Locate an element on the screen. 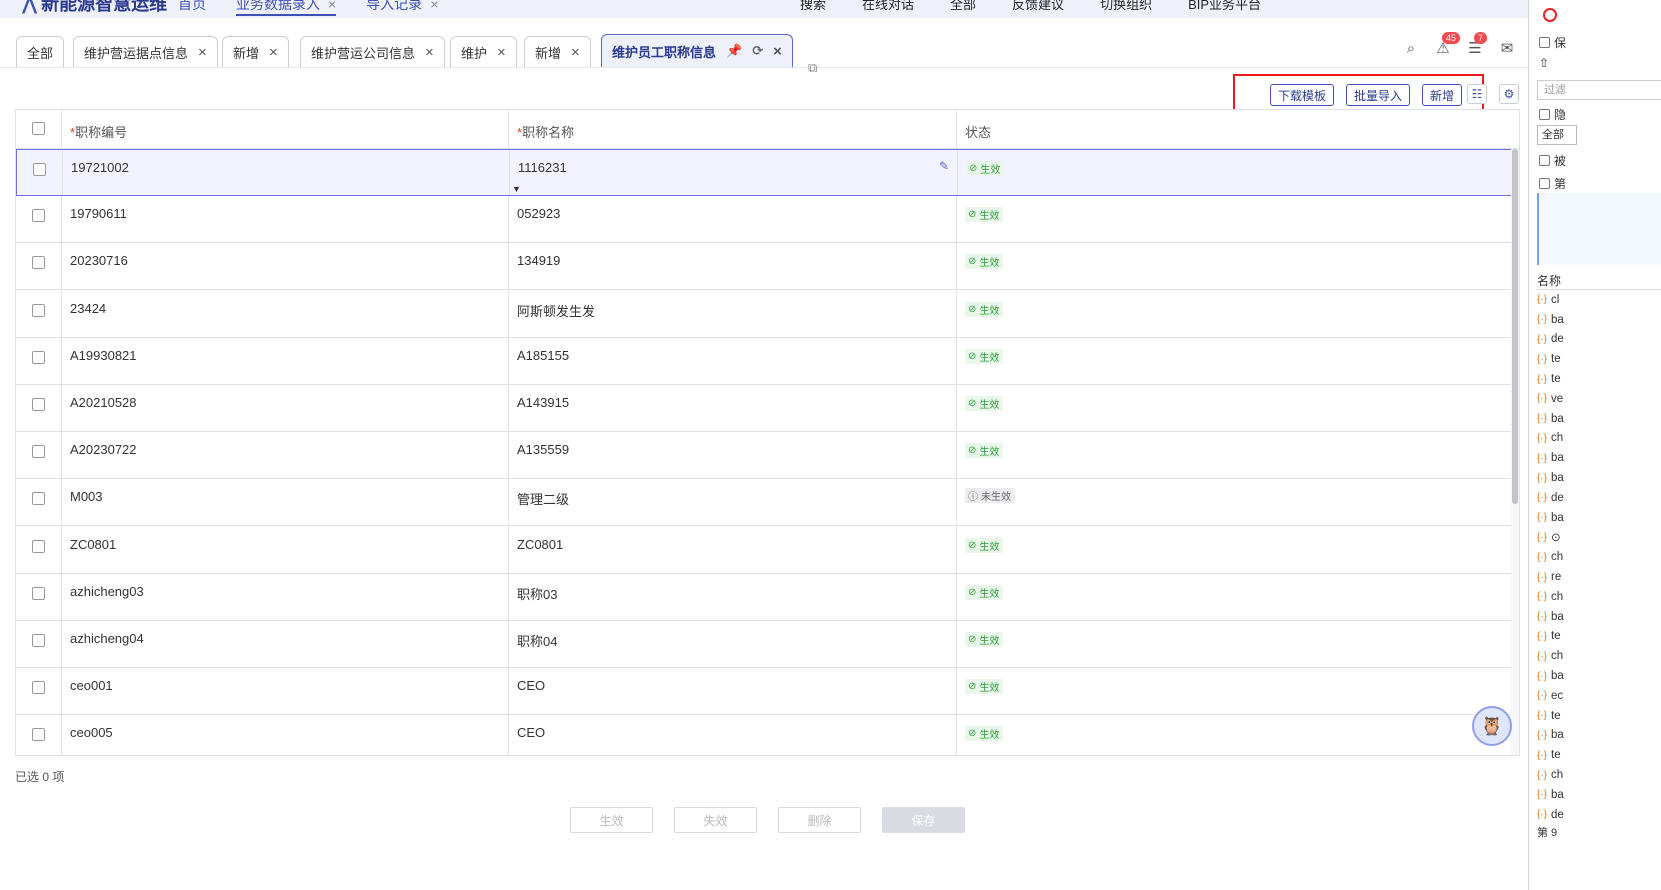  activate-button: 生效 is located at coordinates (611, 820).